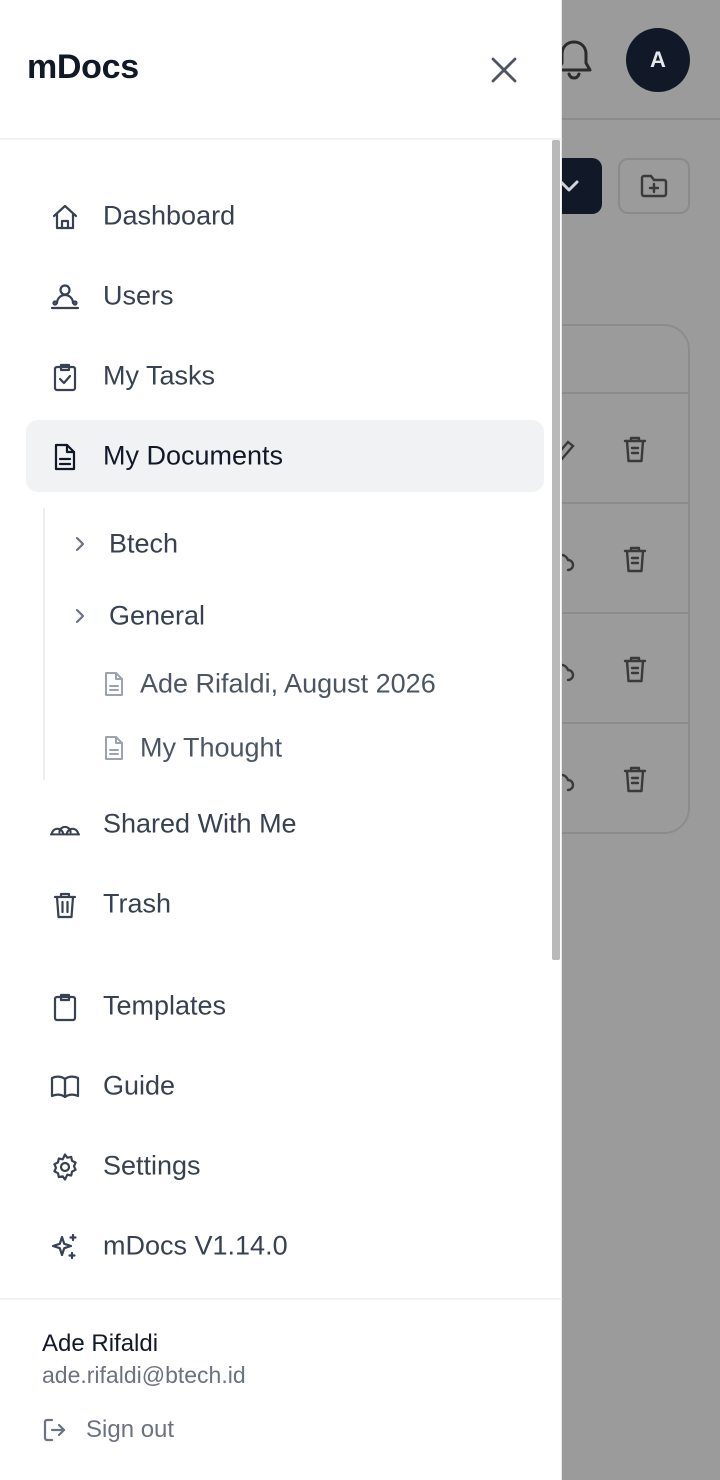 Image resolution: width=720 pixels, height=1480 pixels. I want to click on close-button, so click(504, 70).